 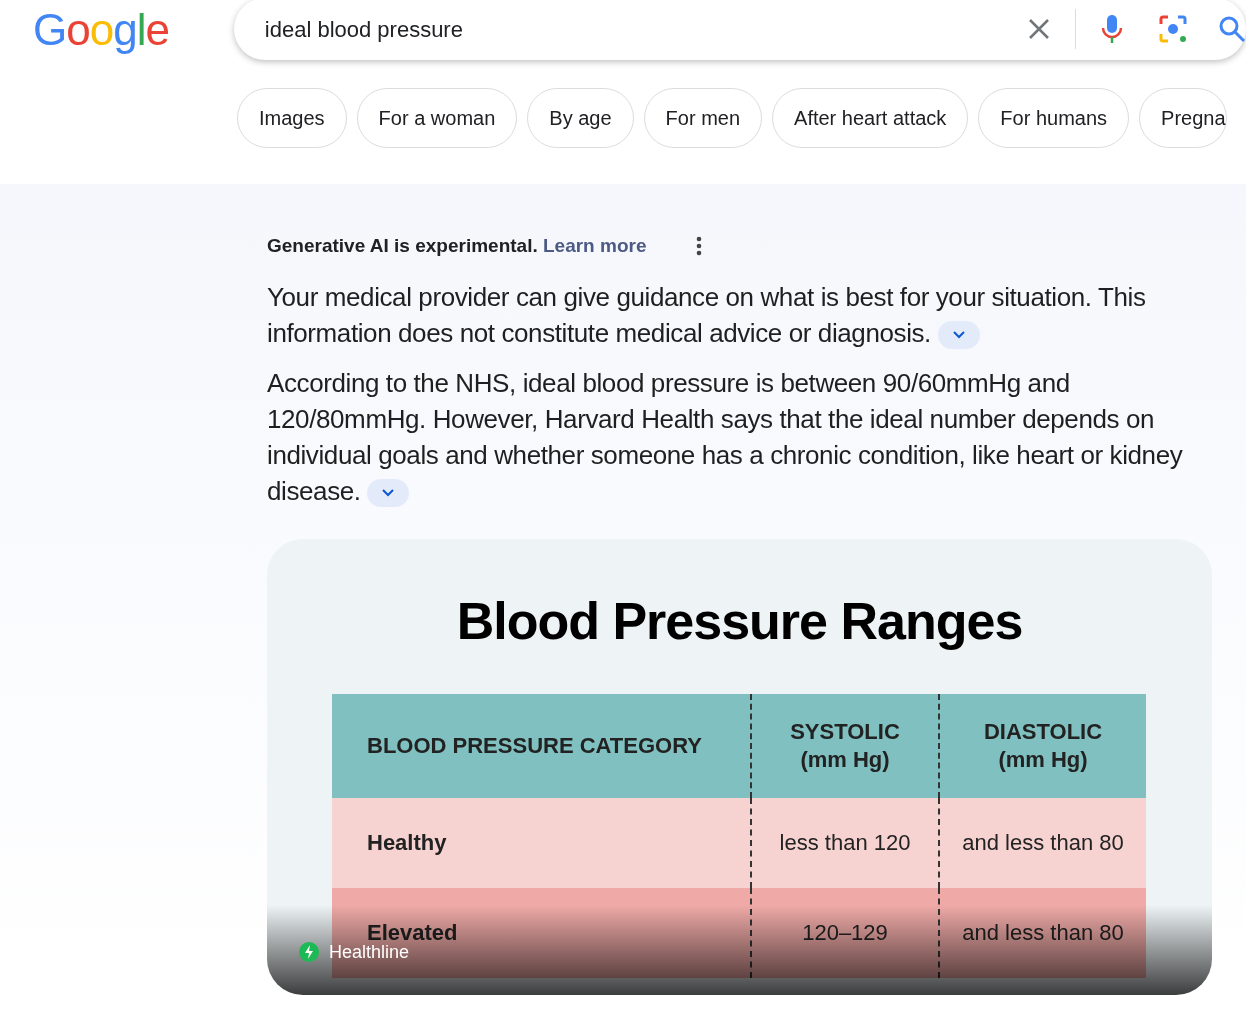 What do you see at coordinates (1232, 29) in the screenshot?
I see `search-icon` at bounding box center [1232, 29].